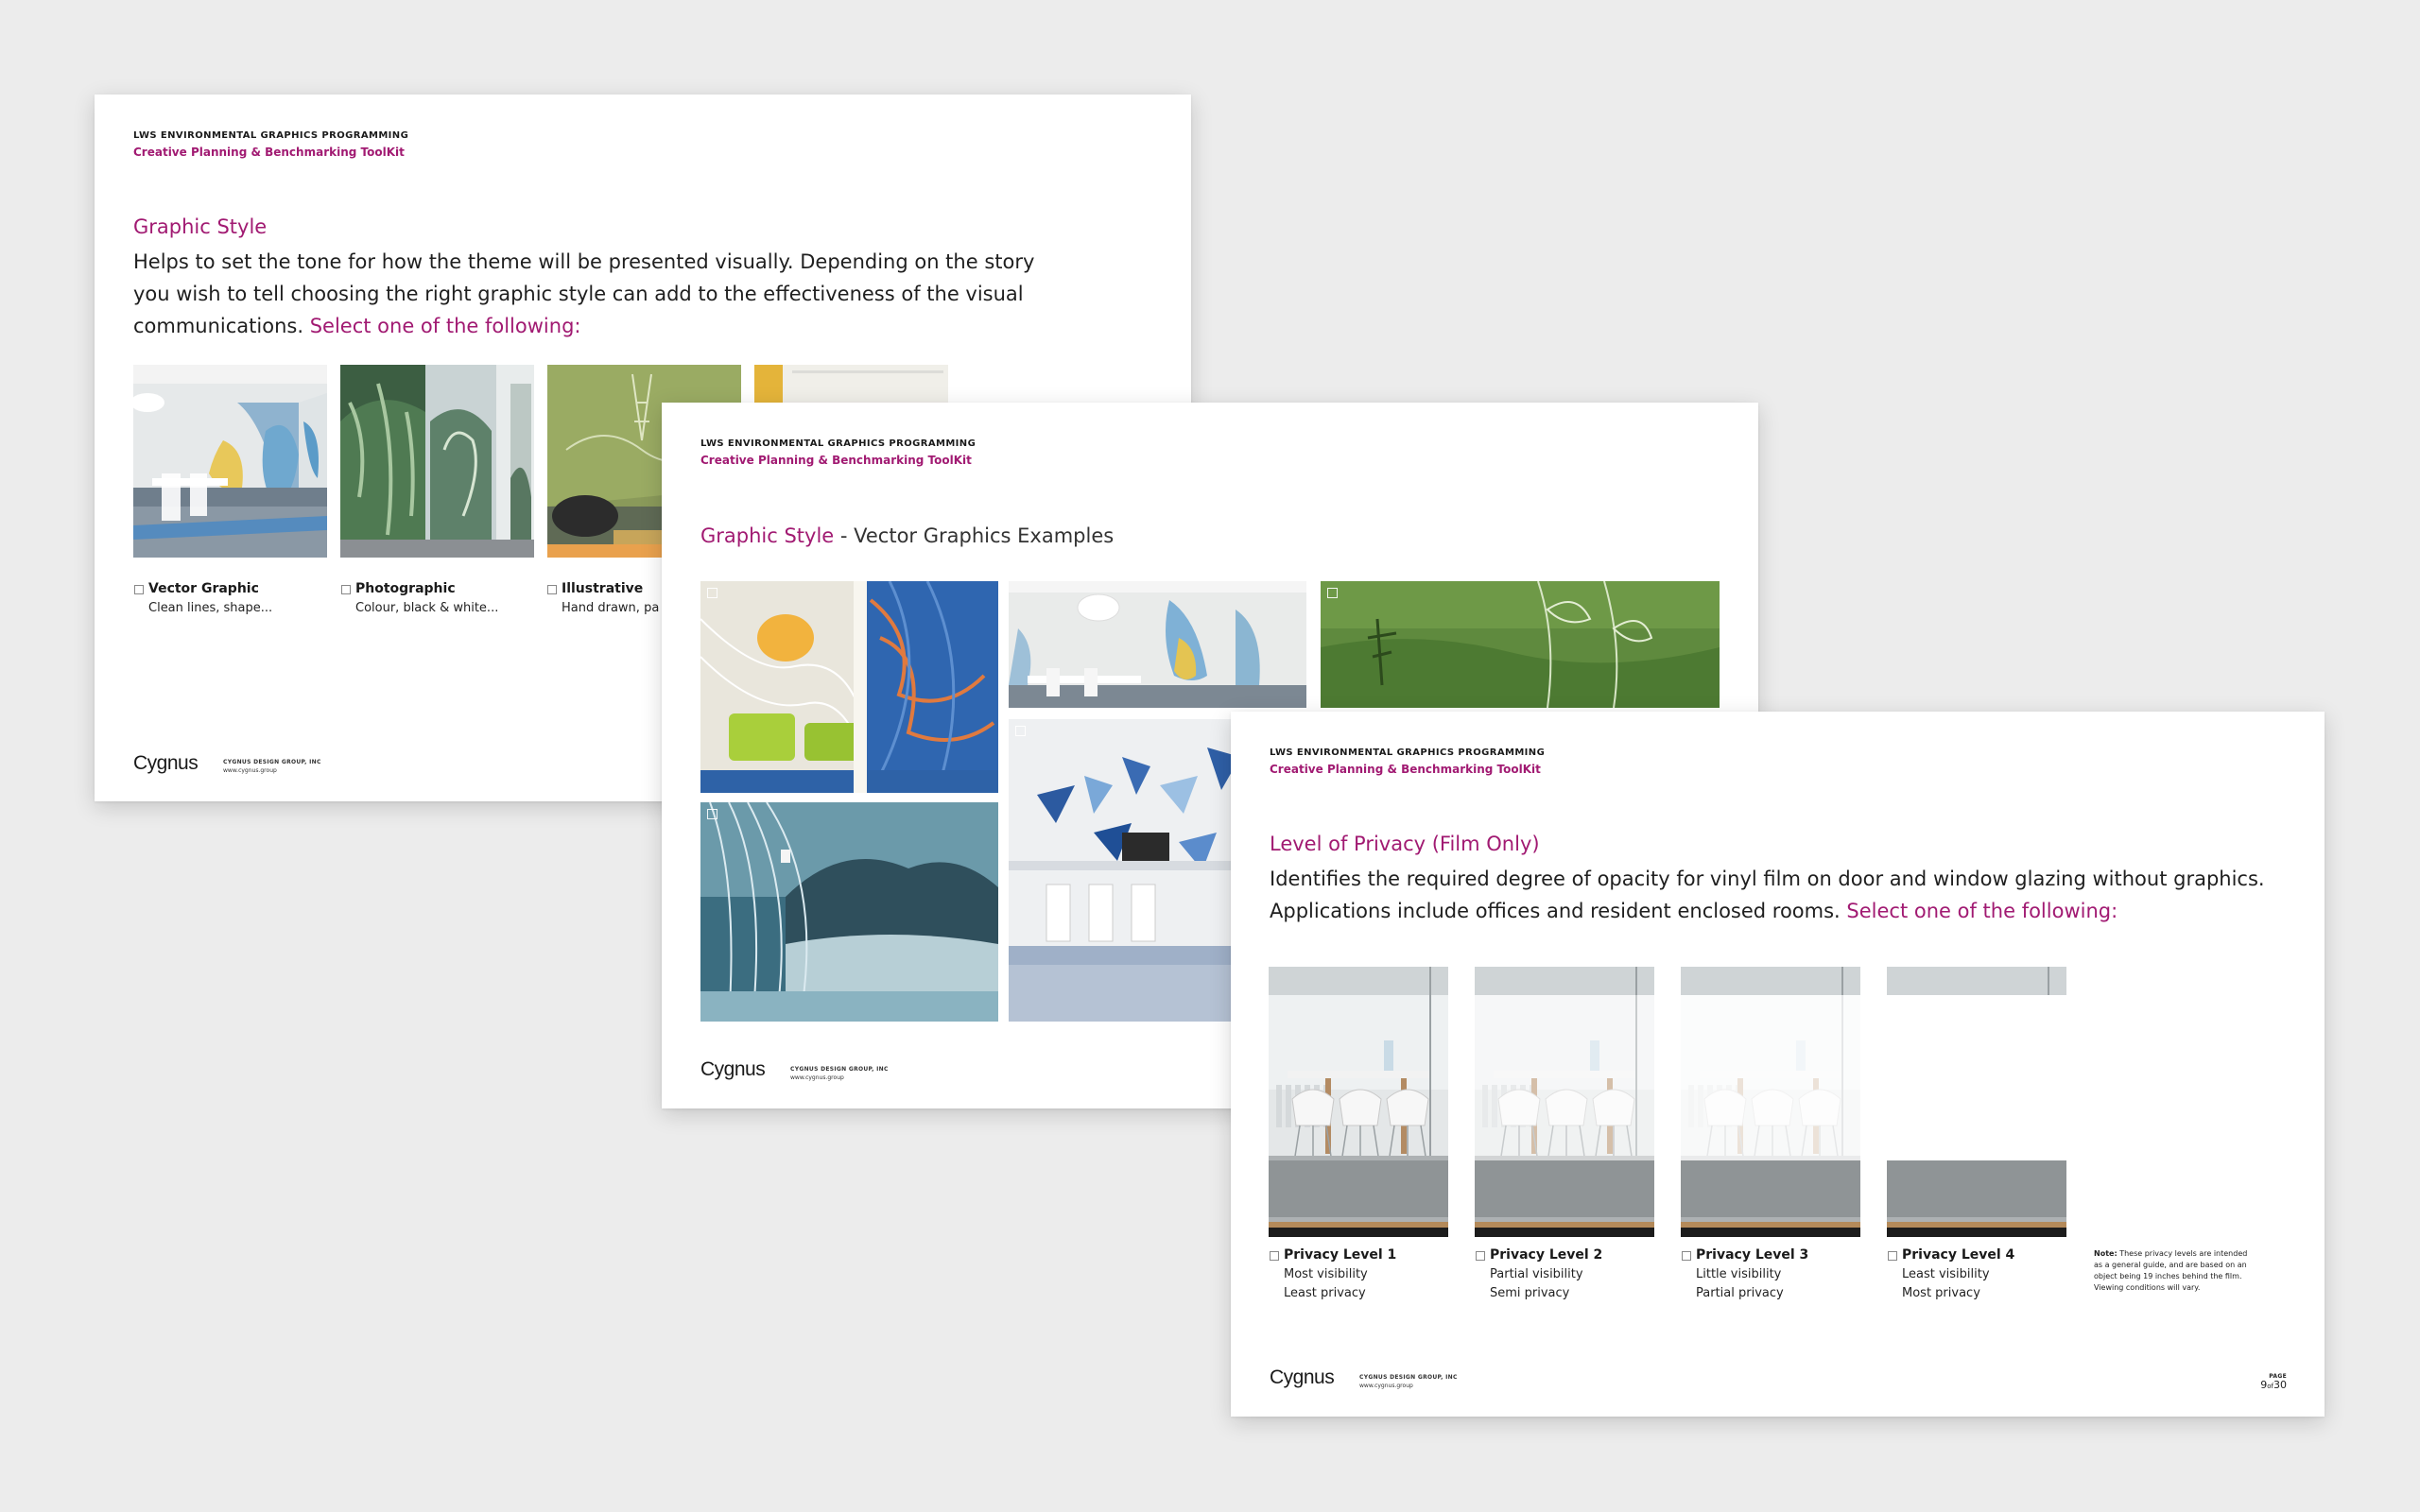 The width and height of the screenshot is (2420, 1512). I want to click on page-number: PAGE 9of30, so click(2273, 1382).